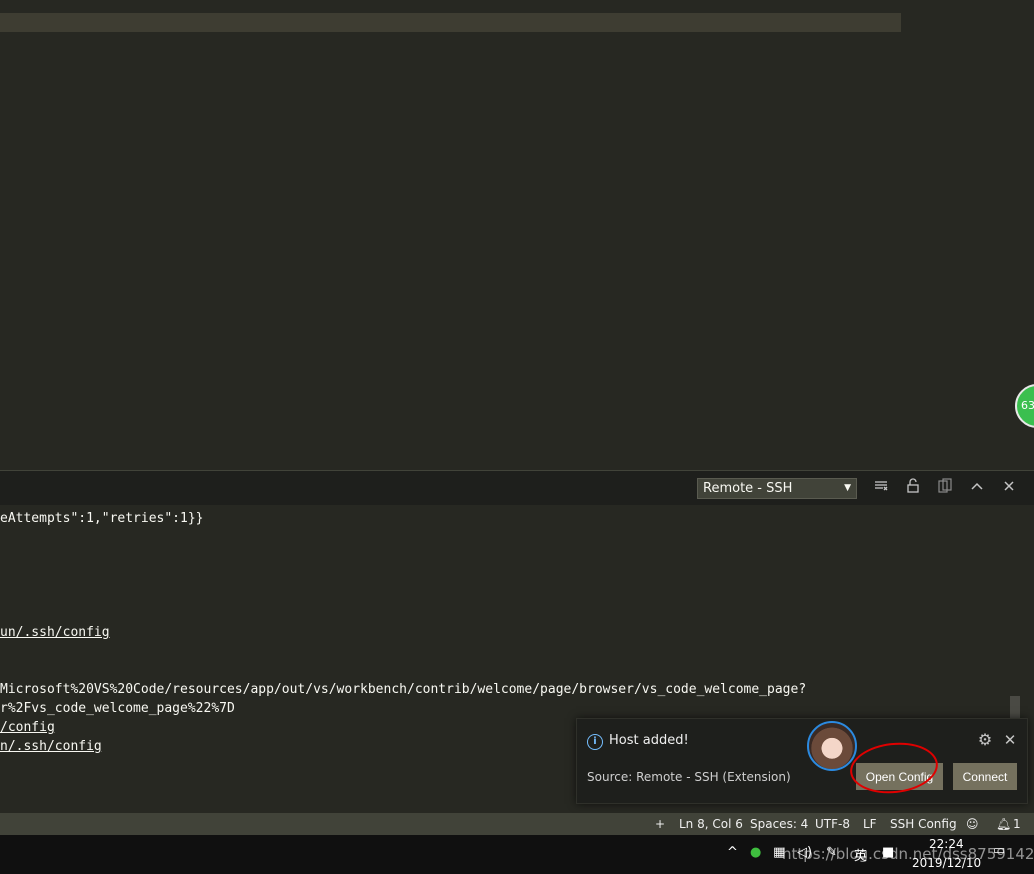 The height and width of the screenshot is (874, 1034). Describe the element at coordinates (923, 824) in the screenshot. I see `status-language: SSH Config` at that location.